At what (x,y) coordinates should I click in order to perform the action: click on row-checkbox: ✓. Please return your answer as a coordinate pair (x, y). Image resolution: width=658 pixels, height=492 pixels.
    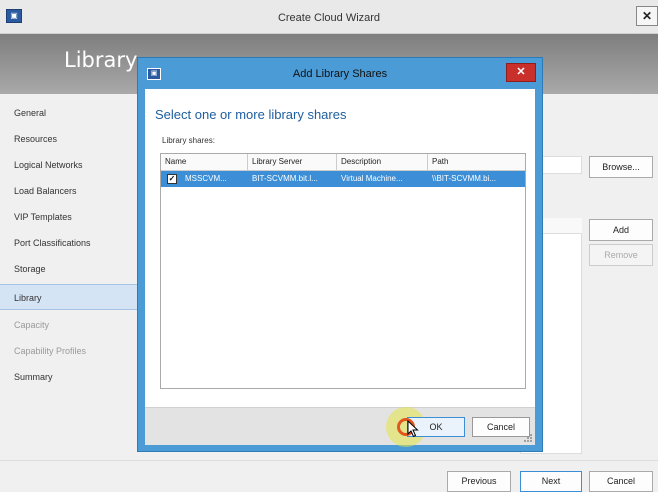
    Looking at the image, I should click on (172, 179).